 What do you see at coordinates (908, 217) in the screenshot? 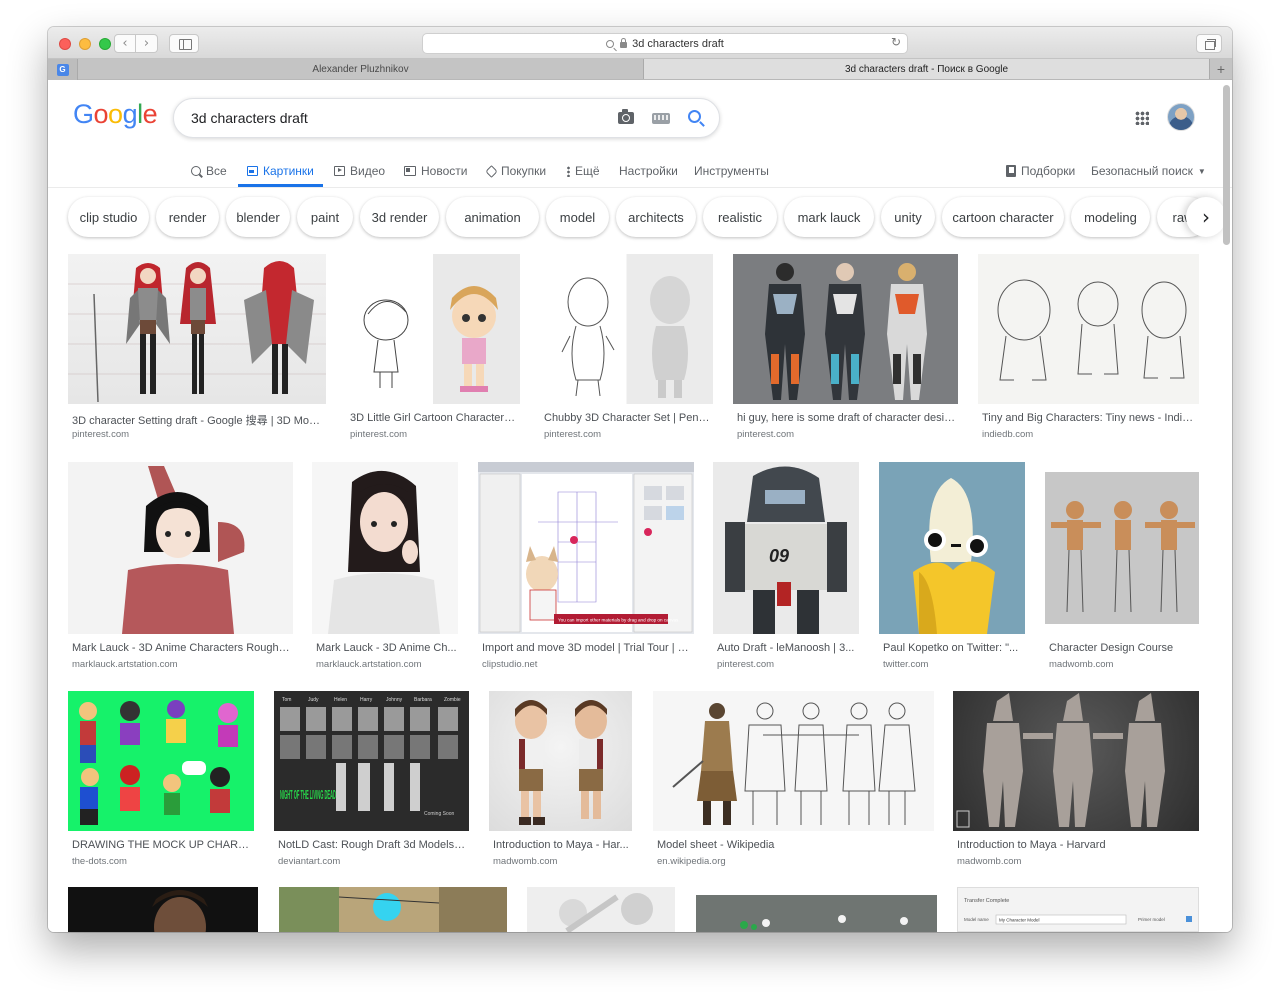
I see `chip-unity: unity` at bounding box center [908, 217].